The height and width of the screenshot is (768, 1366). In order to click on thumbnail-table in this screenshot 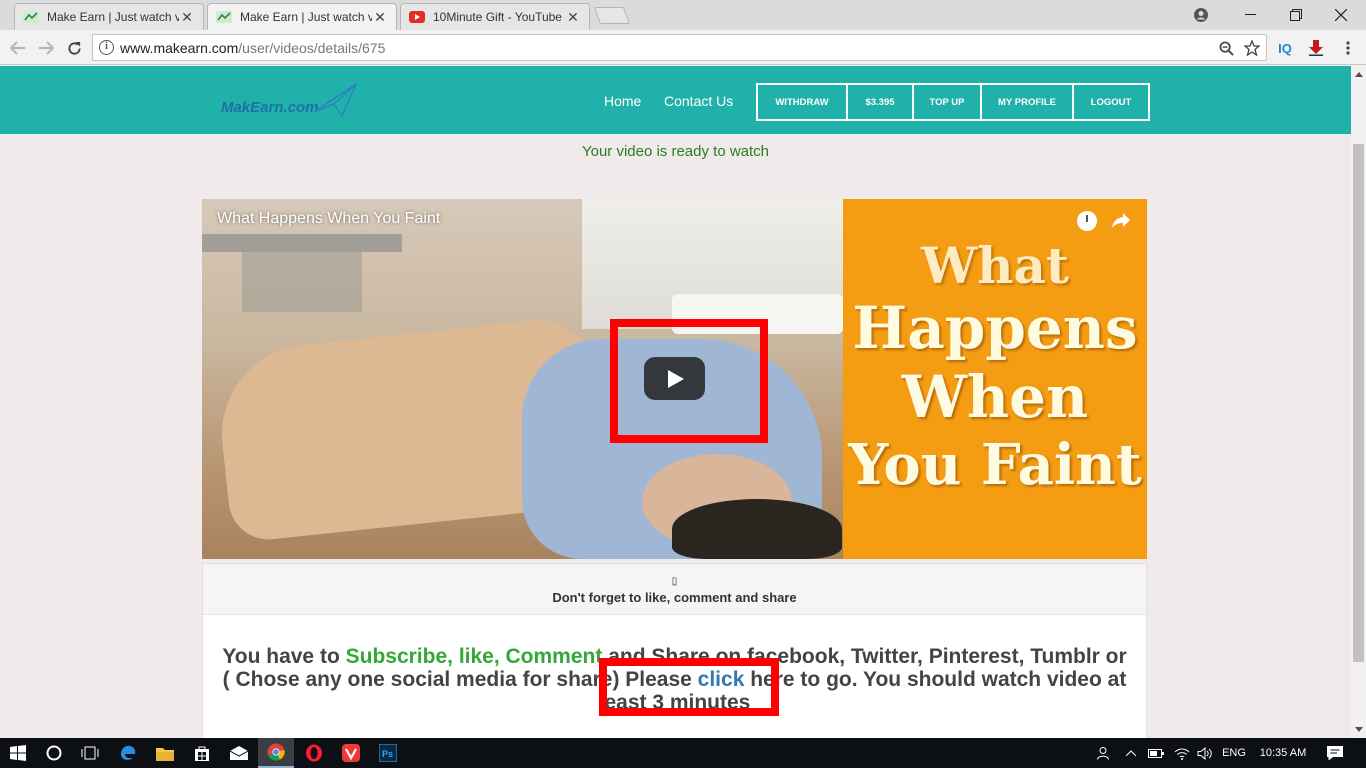, I will do `click(302, 243)`.